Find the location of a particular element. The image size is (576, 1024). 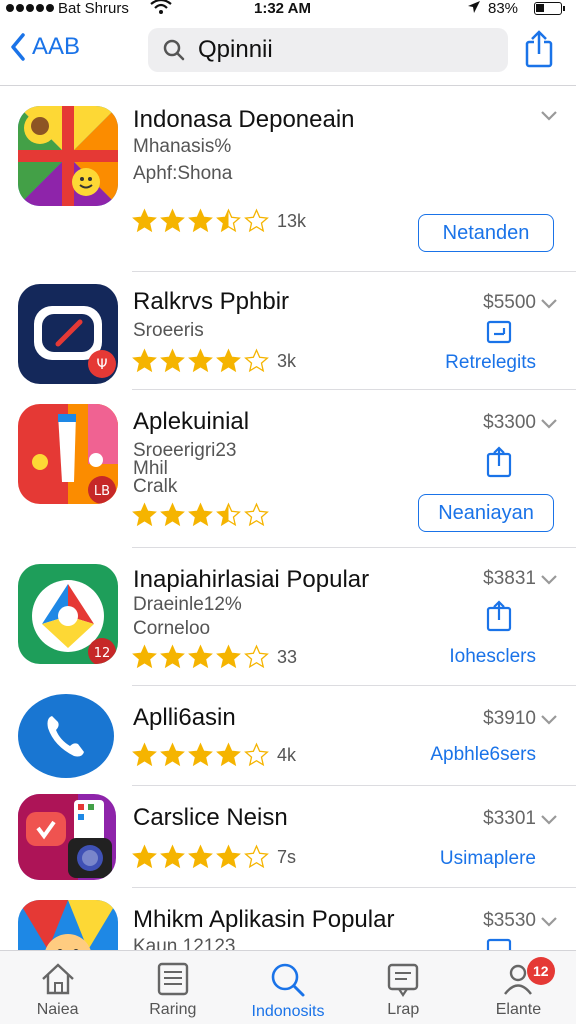

svg-text: 12 is located at coordinates (102, 653).